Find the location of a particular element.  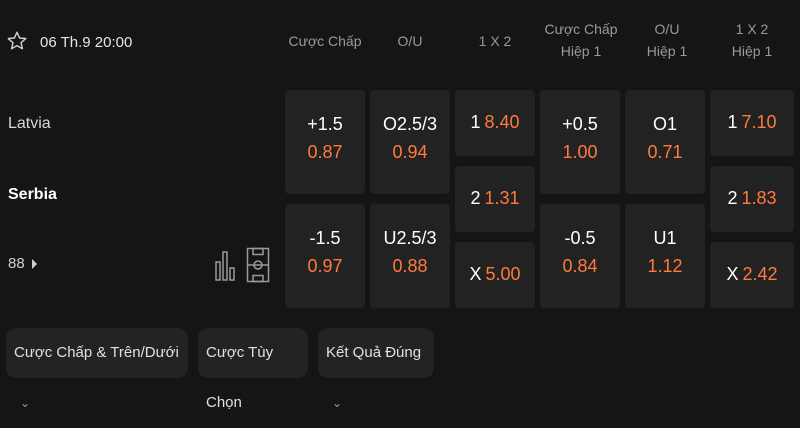

odds-value: 7.10 is located at coordinates (759, 122).